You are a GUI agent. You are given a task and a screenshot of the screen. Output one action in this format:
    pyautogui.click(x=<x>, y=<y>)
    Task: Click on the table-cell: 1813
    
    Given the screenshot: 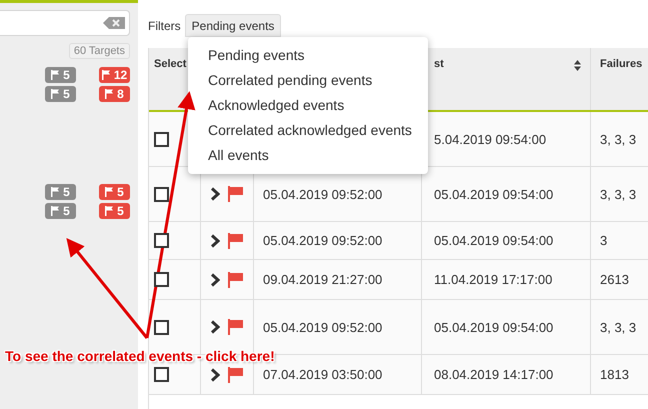 What is the action you would take?
    pyautogui.click(x=614, y=374)
    